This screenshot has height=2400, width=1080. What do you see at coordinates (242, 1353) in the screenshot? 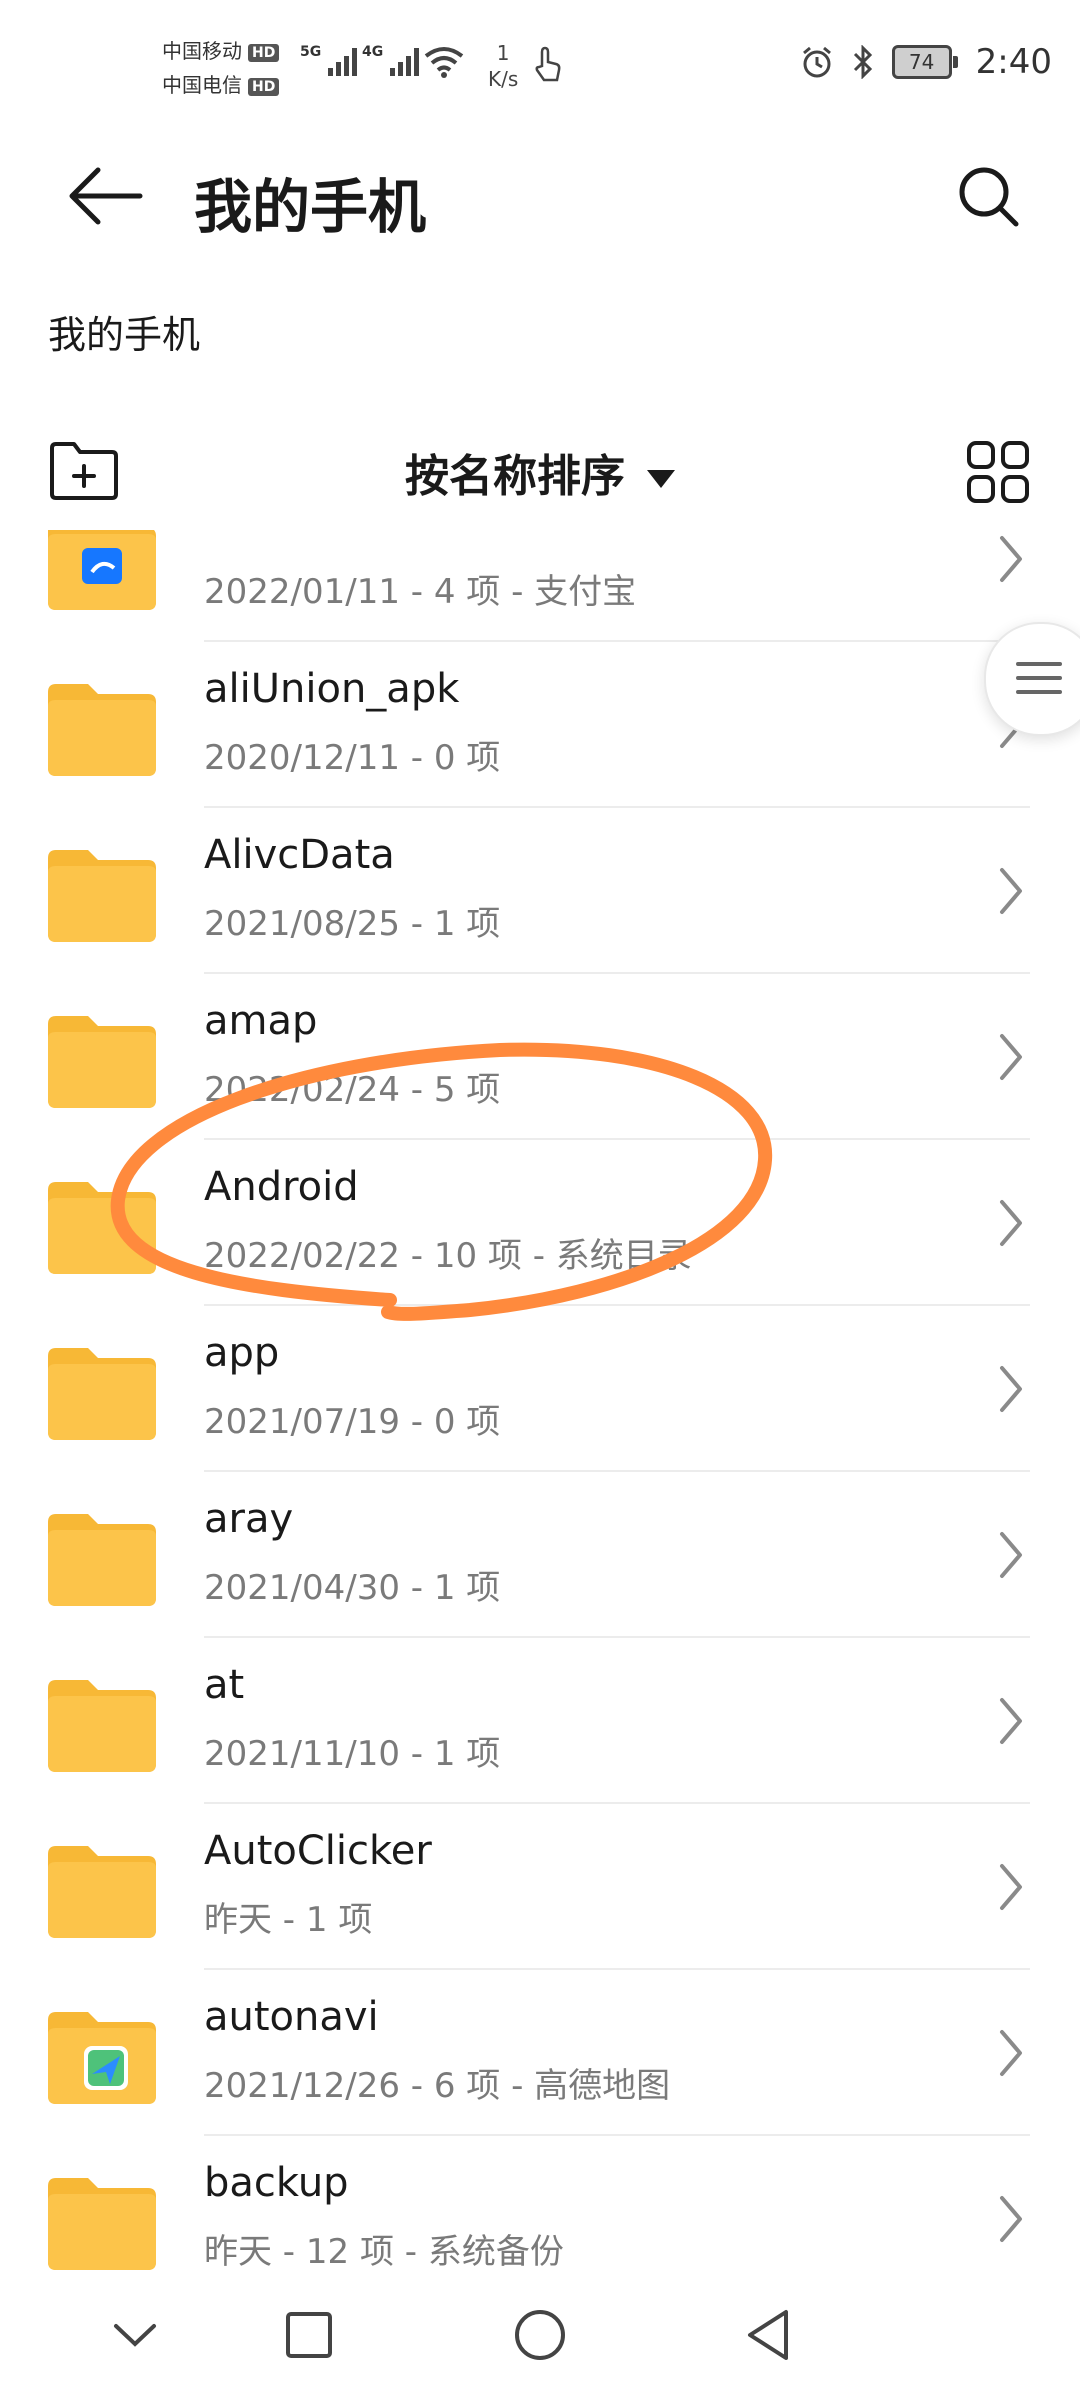
I see `file-name: app` at bounding box center [242, 1353].